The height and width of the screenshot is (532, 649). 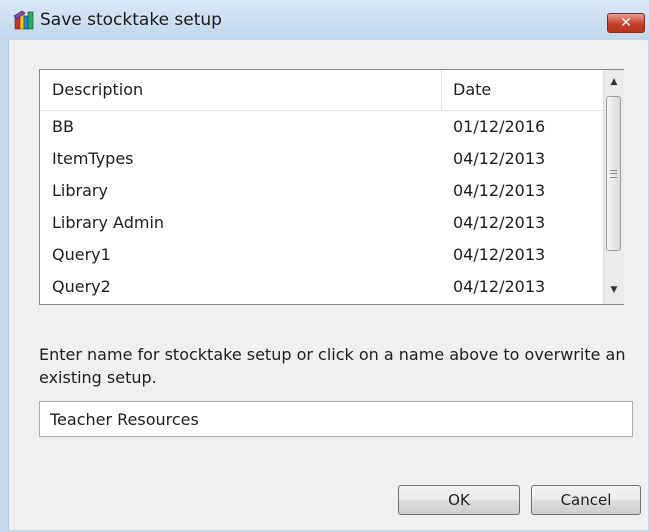 What do you see at coordinates (97, 89) in the screenshot?
I see `column-header-description: Description` at bounding box center [97, 89].